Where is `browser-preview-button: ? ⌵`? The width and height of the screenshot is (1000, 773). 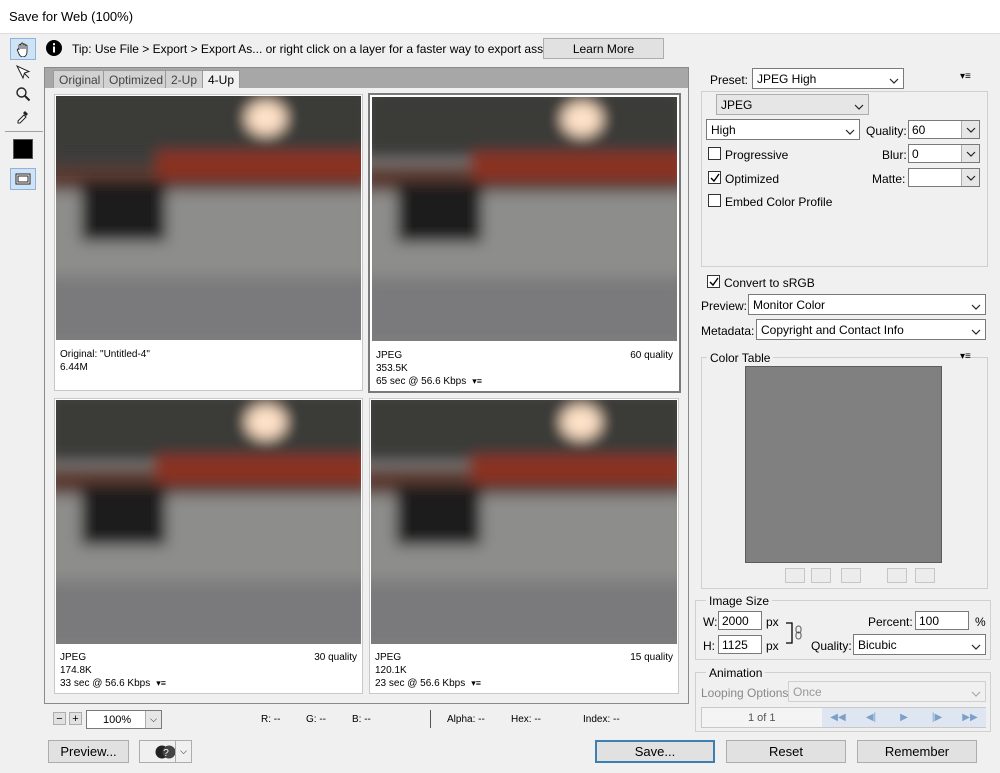
browser-preview-button: ? ⌵ is located at coordinates (165, 751).